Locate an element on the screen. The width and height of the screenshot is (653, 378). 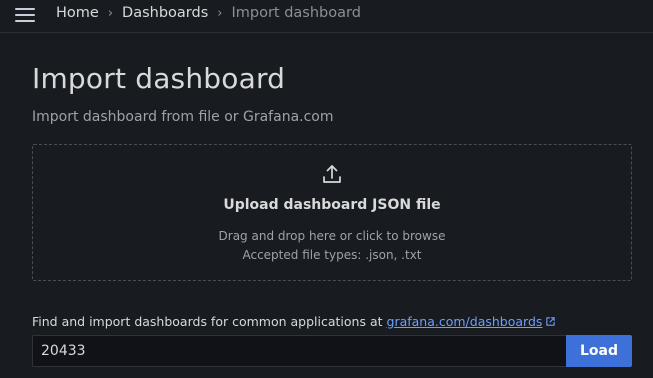
breadcrumb-current: Import dashboard is located at coordinates (296, 13).